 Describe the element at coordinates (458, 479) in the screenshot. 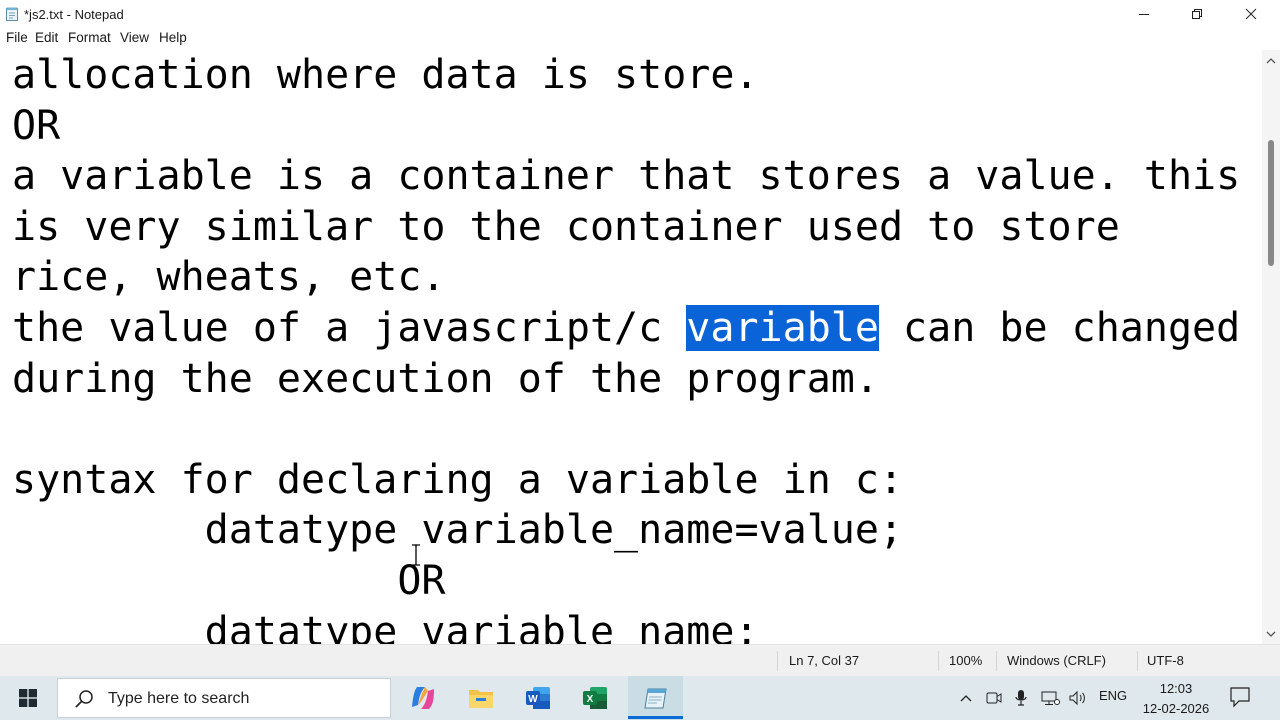

I see `editor-line: syntax for declaring a variable in c:` at that location.